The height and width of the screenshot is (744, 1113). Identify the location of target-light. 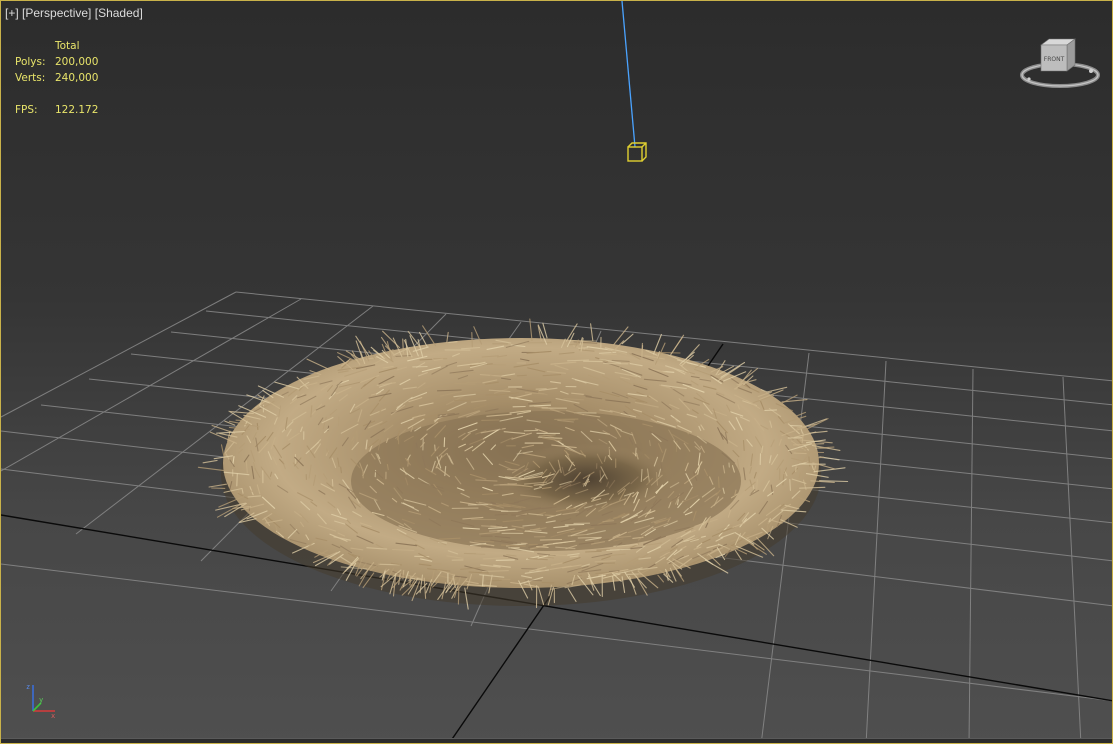
(634, 81).